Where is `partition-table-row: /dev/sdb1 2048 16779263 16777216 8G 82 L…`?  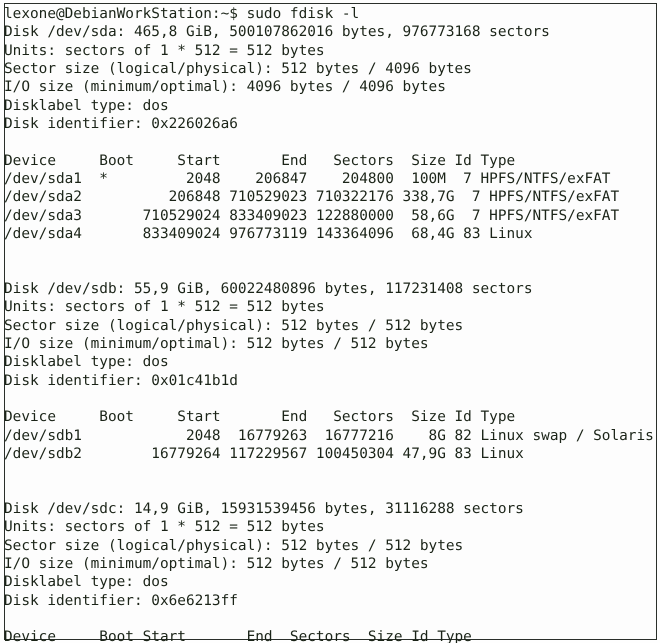
partition-table-row: /dev/sdb1 2048 16779263 16777216 8G 82 L… is located at coordinates (329, 435).